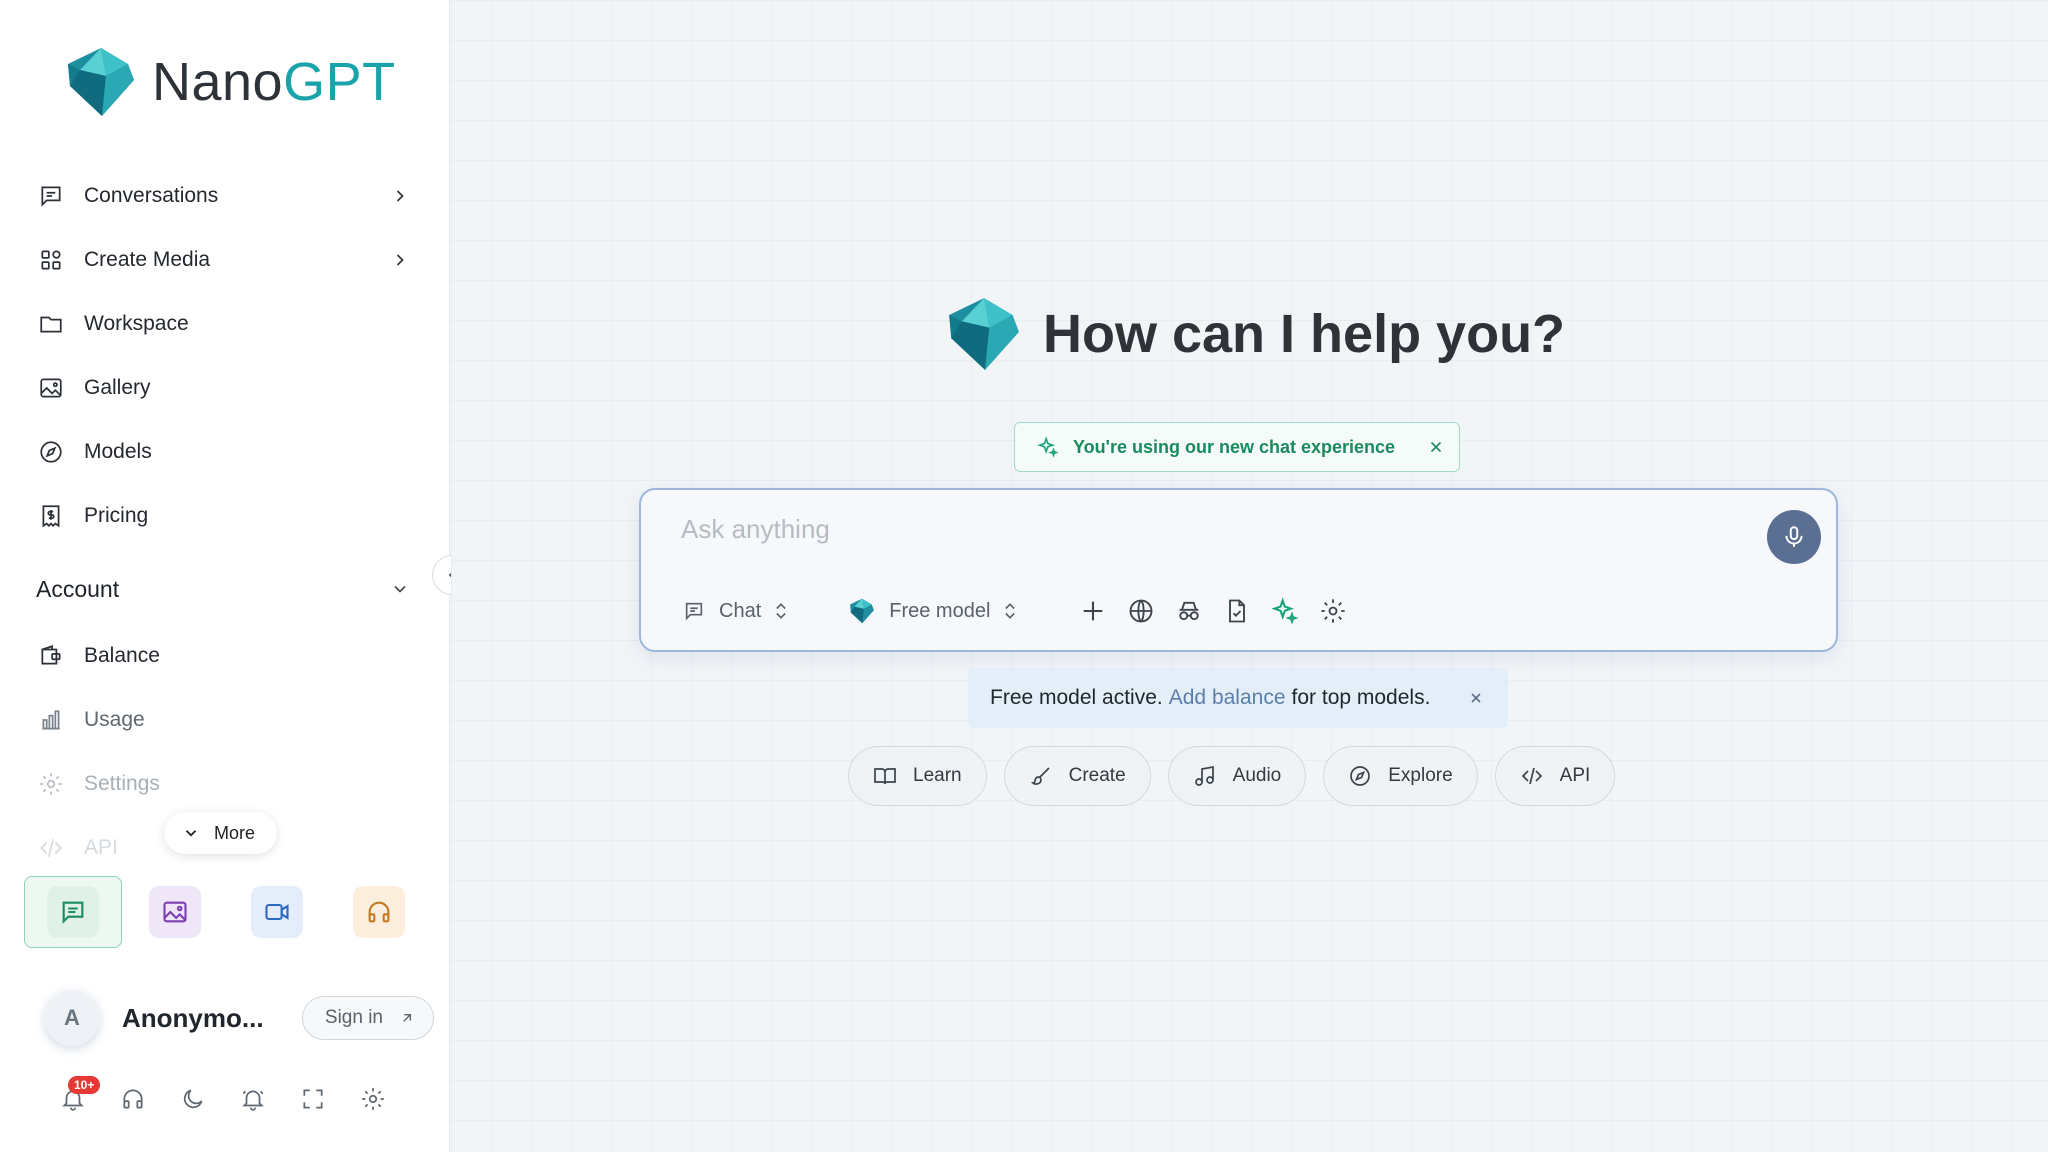 The height and width of the screenshot is (1152, 2048). What do you see at coordinates (1234, 446) in the screenshot?
I see `notice-text: You're using our new chat experience` at bounding box center [1234, 446].